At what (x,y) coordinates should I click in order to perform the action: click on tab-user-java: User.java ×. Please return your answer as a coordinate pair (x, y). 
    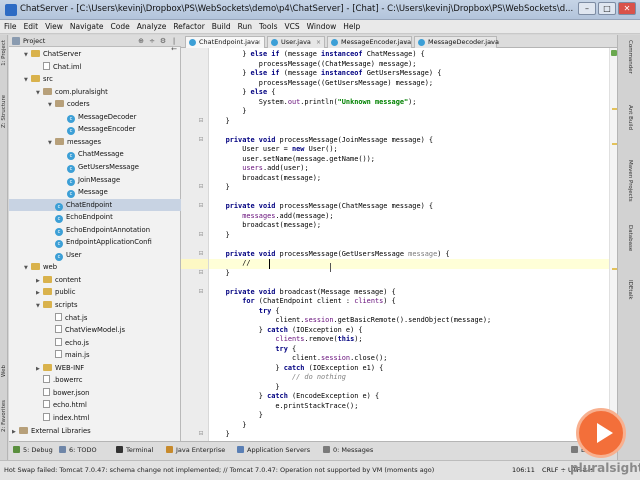
    Looking at the image, I should click on (296, 42).